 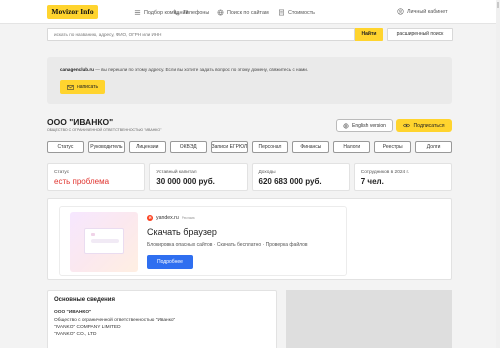 What do you see at coordinates (385, 172) in the screenshot?
I see `stat-label: Сотрудников в 2024 г.` at bounding box center [385, 172].